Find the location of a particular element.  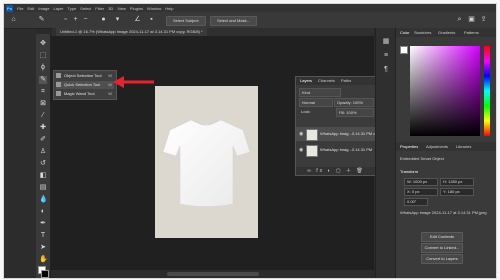

add-selection-icon: + is located at coordinates (75, 19).